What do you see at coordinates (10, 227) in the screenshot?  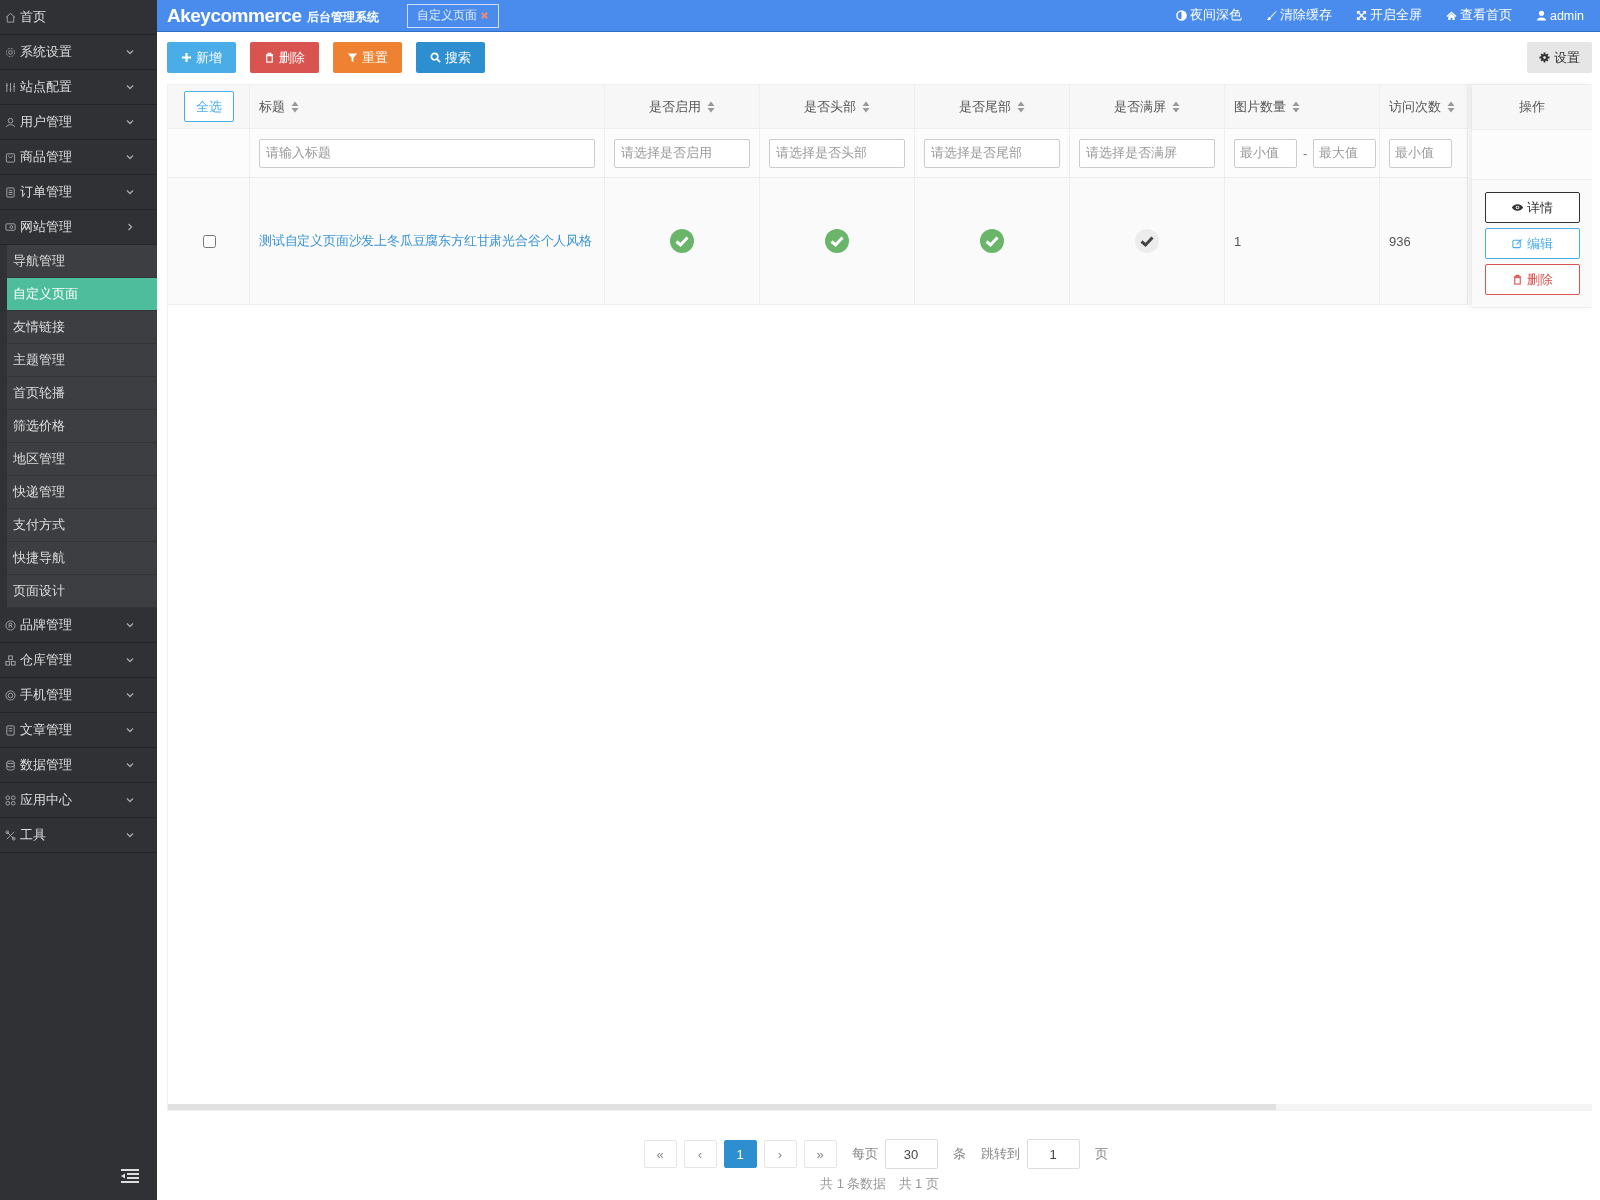 I see `monitor-icon` at bounding box center [10, 227].